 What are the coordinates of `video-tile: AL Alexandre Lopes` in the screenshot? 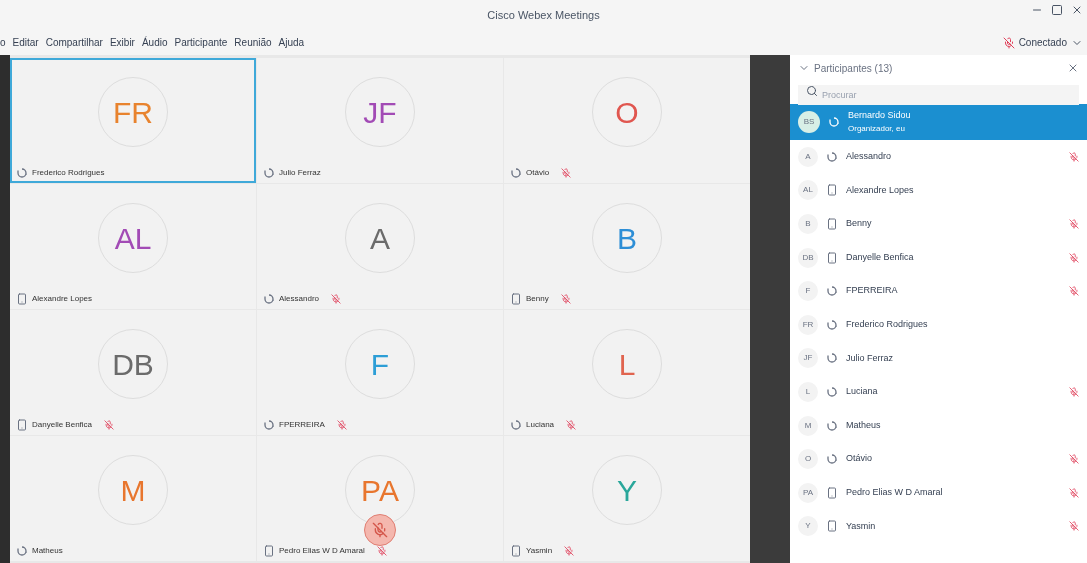 It's located at (133, 246).